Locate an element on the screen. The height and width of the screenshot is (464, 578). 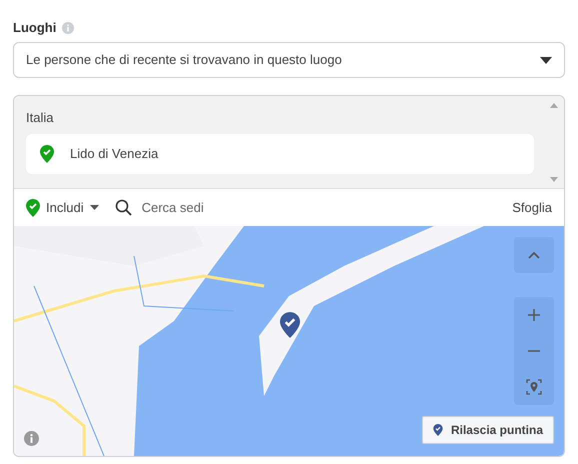
locate-pin-icon is located at coordinates (534, 387).